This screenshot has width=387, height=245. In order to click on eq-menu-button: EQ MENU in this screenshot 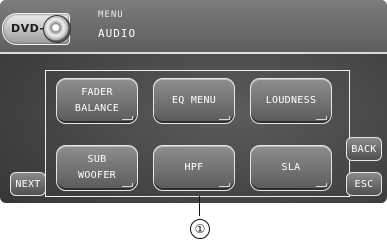, I will do `click(194, 101)`.